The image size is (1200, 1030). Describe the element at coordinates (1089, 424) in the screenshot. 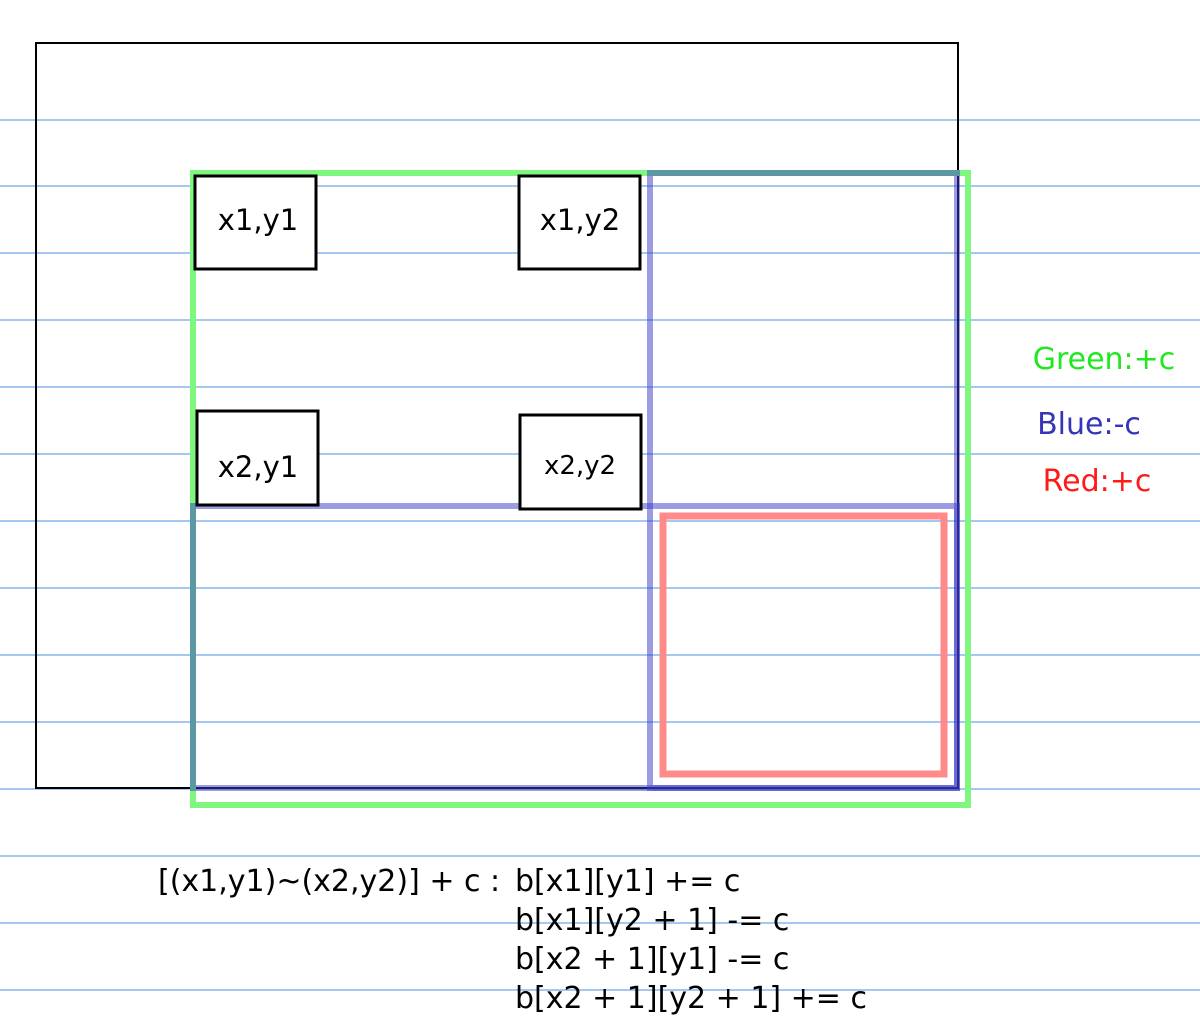

I see `legend-blue: Blue:-c` at that location.